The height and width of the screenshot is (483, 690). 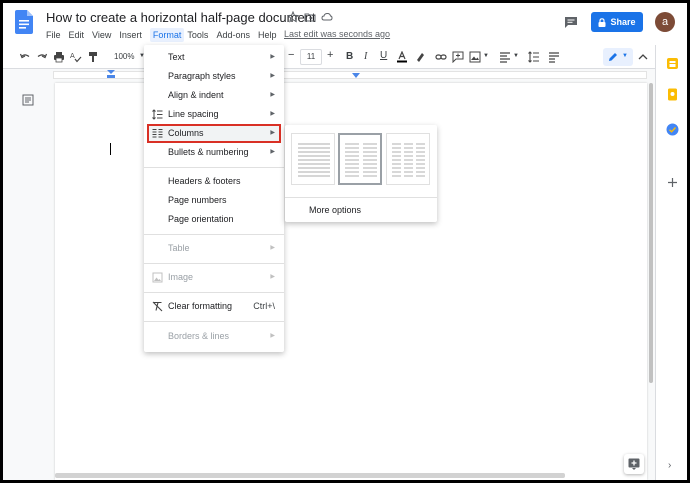 What do you see at coordinates (214, 181) in the screenshot?
I see `menu-item-headers-footers: Headers & footers` at bounding box center [214, 181].